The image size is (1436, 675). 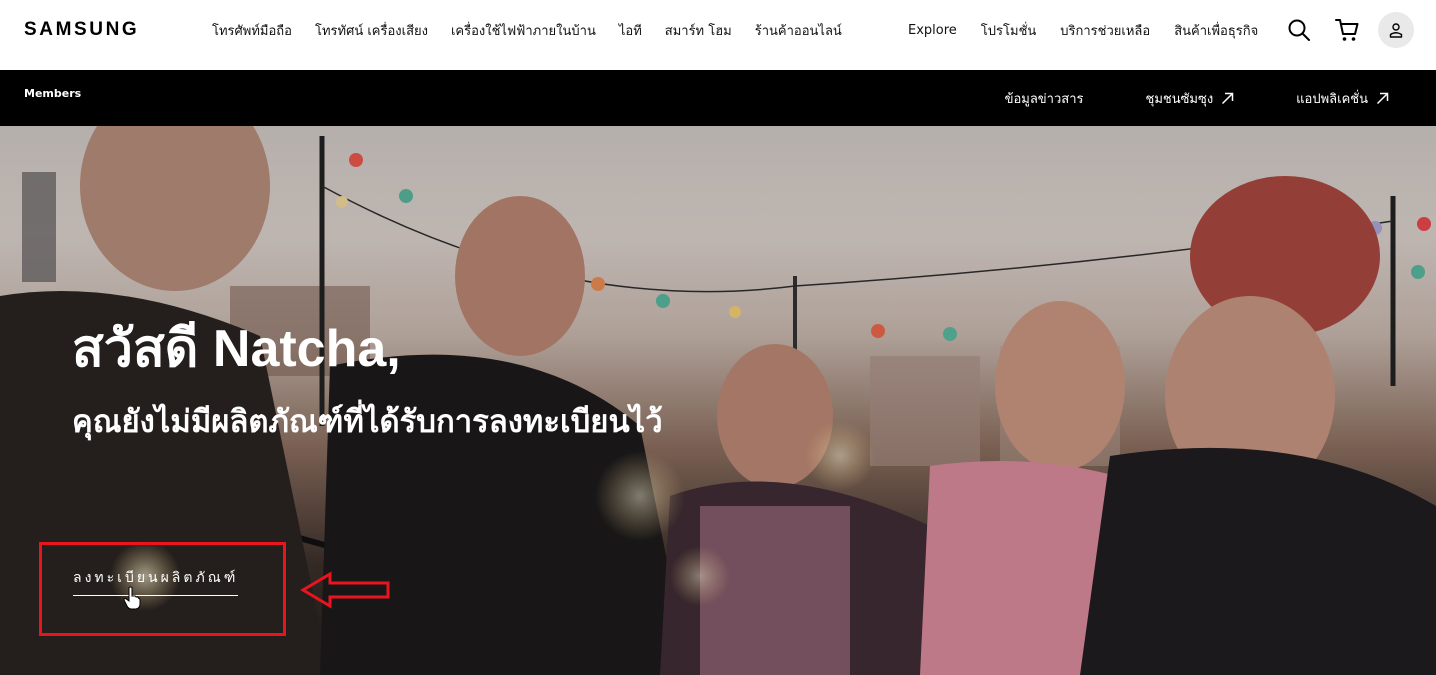 I want to click on user-icon, so click(x=1396, y=30).